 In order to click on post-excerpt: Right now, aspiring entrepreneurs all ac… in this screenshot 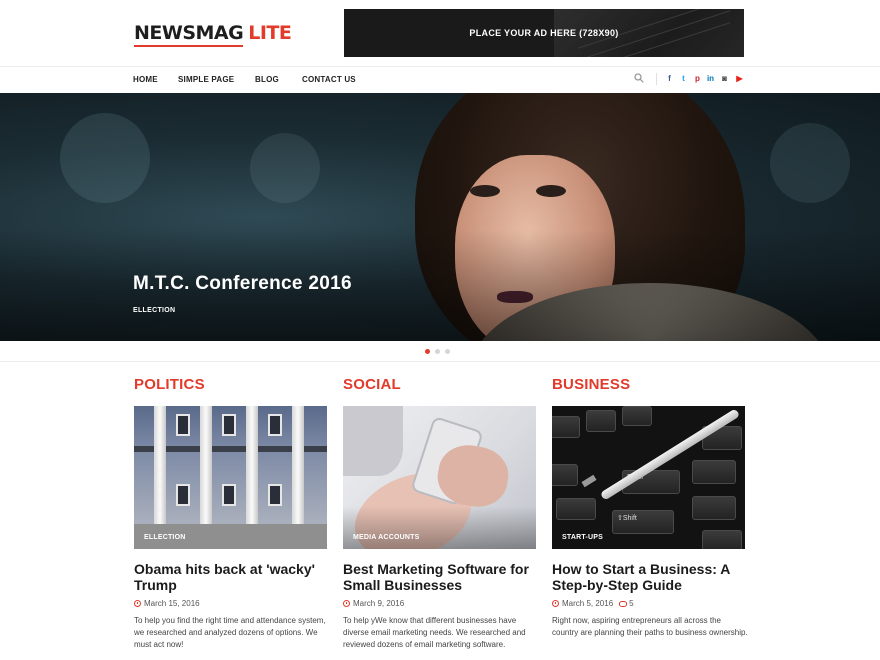, I will do `click(650, 626)`.